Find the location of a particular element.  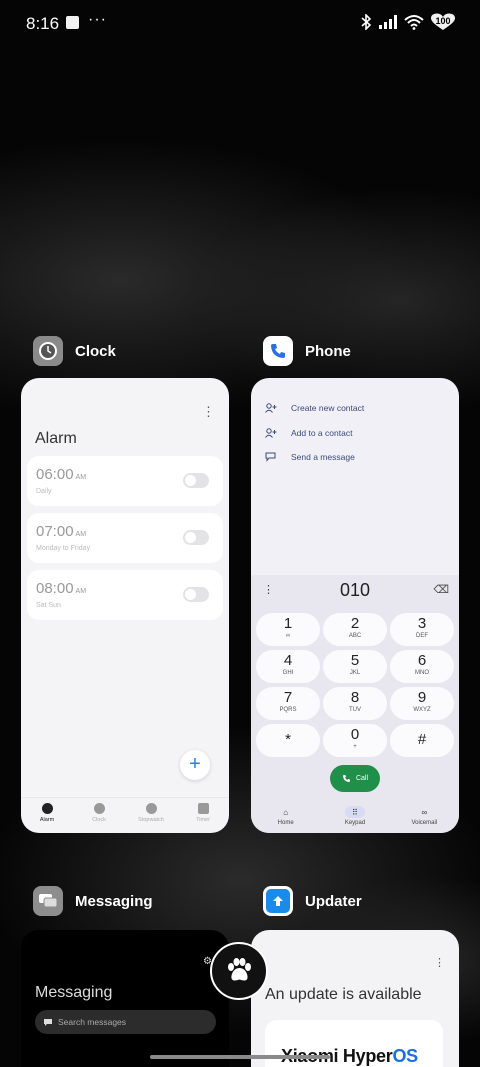

tab-clock: Clock is located at coordinates (99, 815).